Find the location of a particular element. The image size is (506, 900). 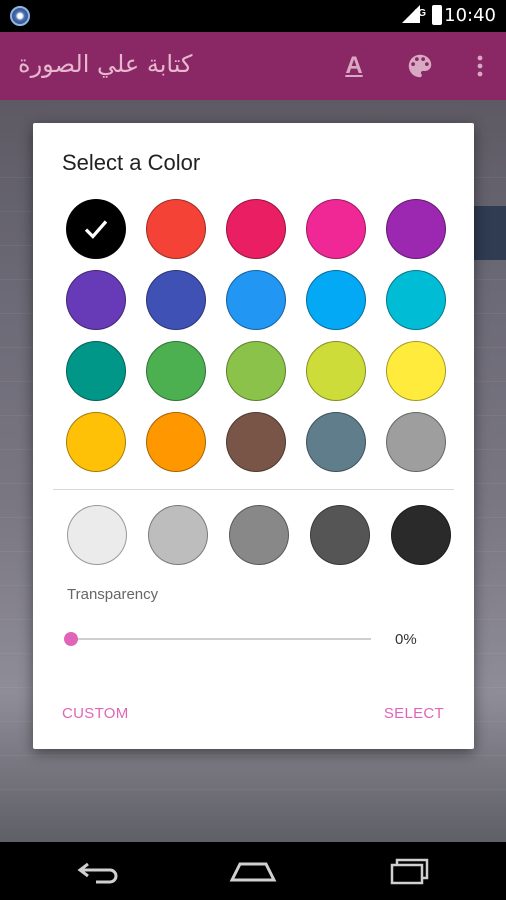

app-title: كتابة علي الصورة is located at coordinates (105, 64).